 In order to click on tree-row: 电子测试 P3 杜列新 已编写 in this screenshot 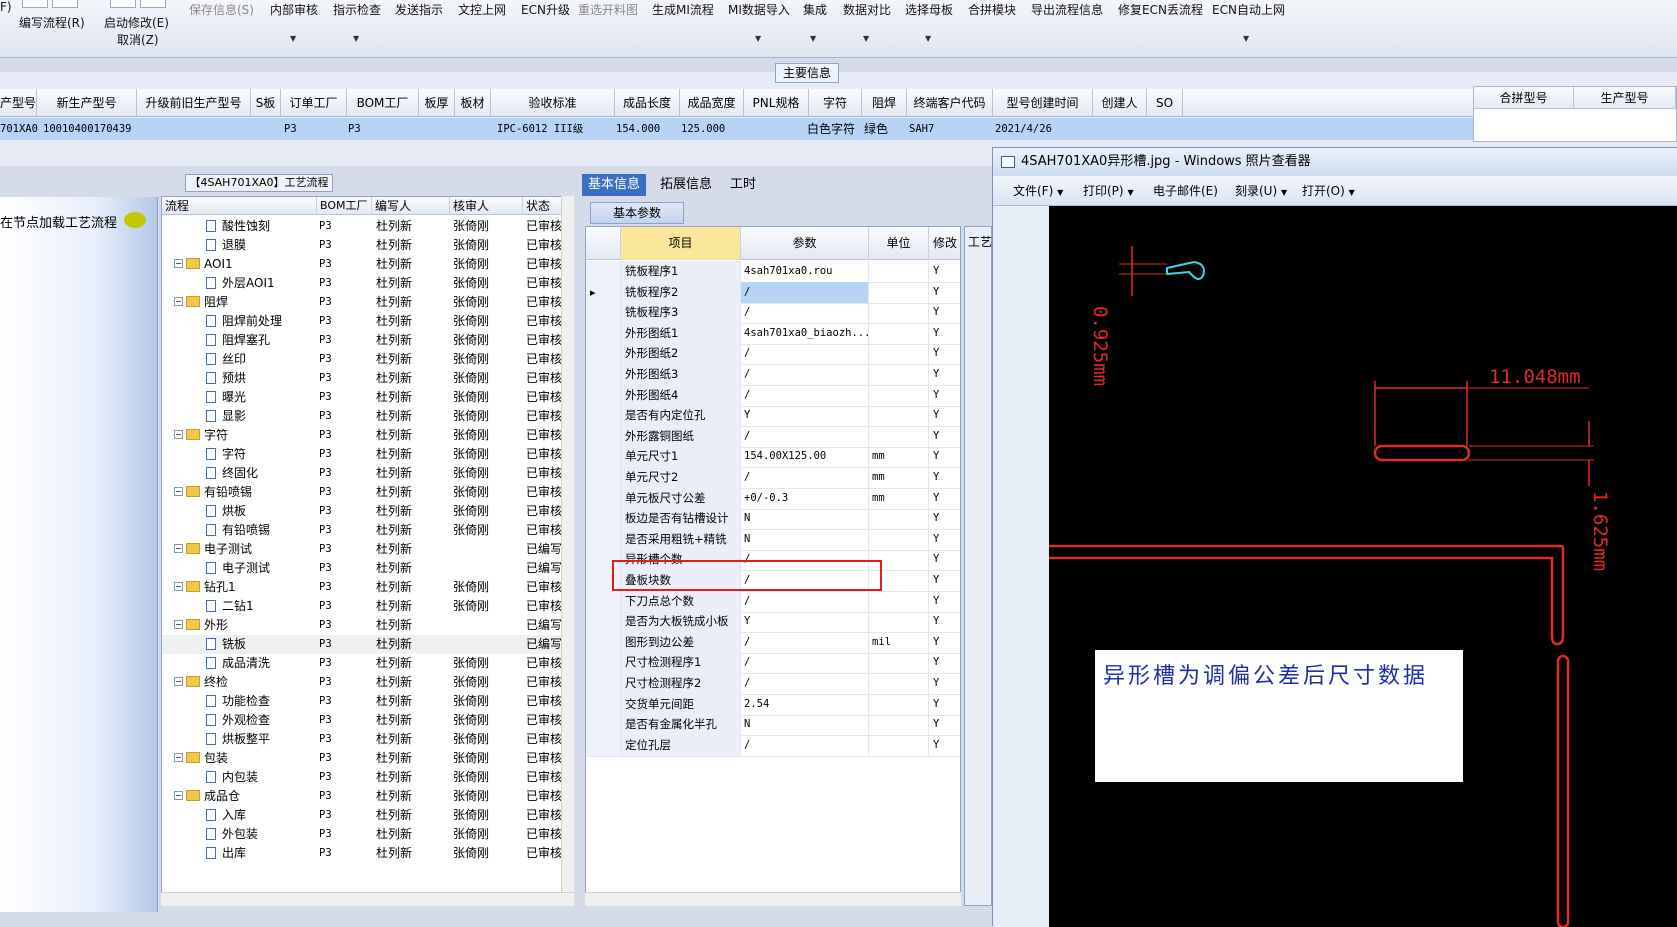, I will do `click(362, 568)`.